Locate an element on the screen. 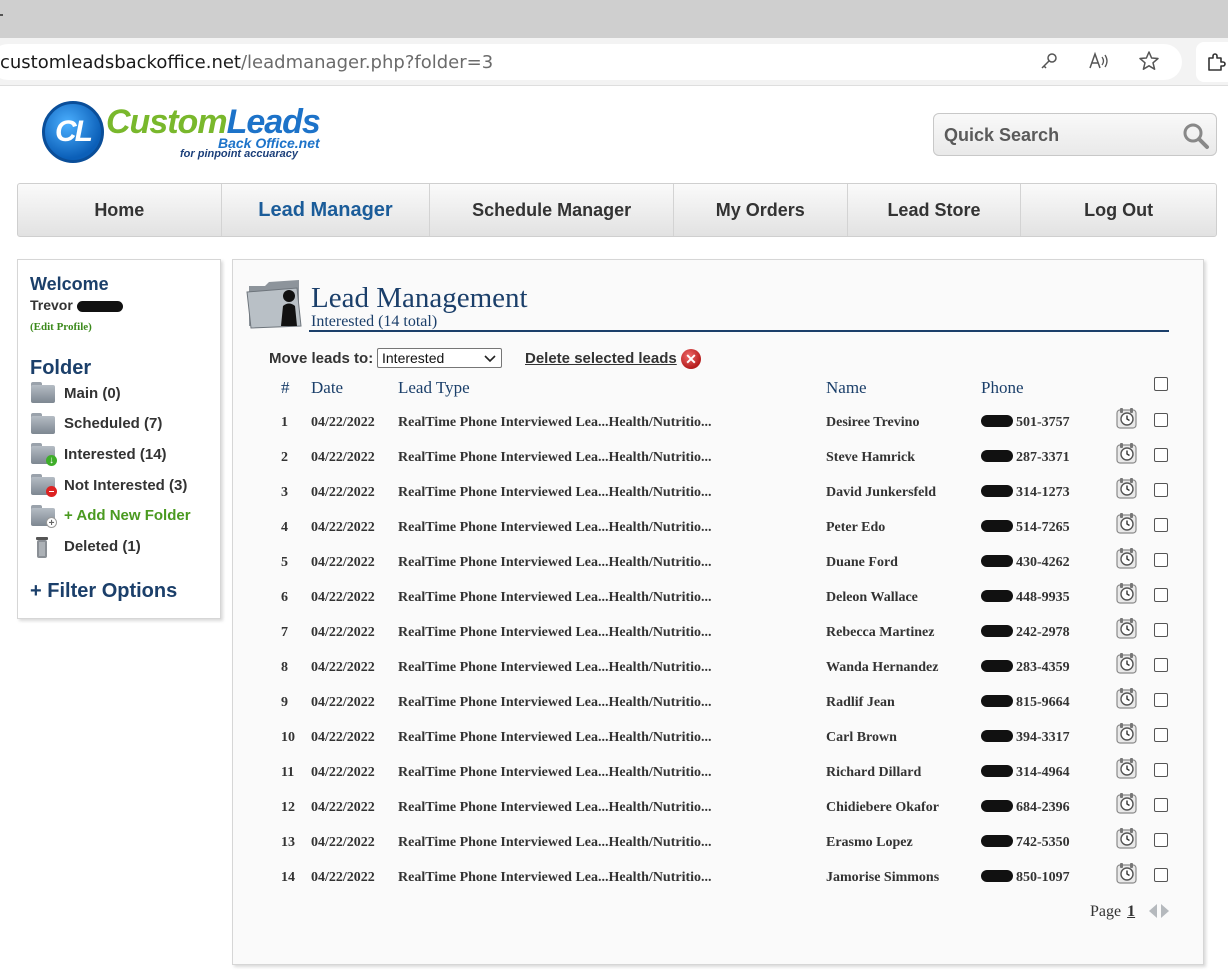 This screenshot has height=978, width=1228. col-header-phone: Phone is located at coordinates (1002, 388).